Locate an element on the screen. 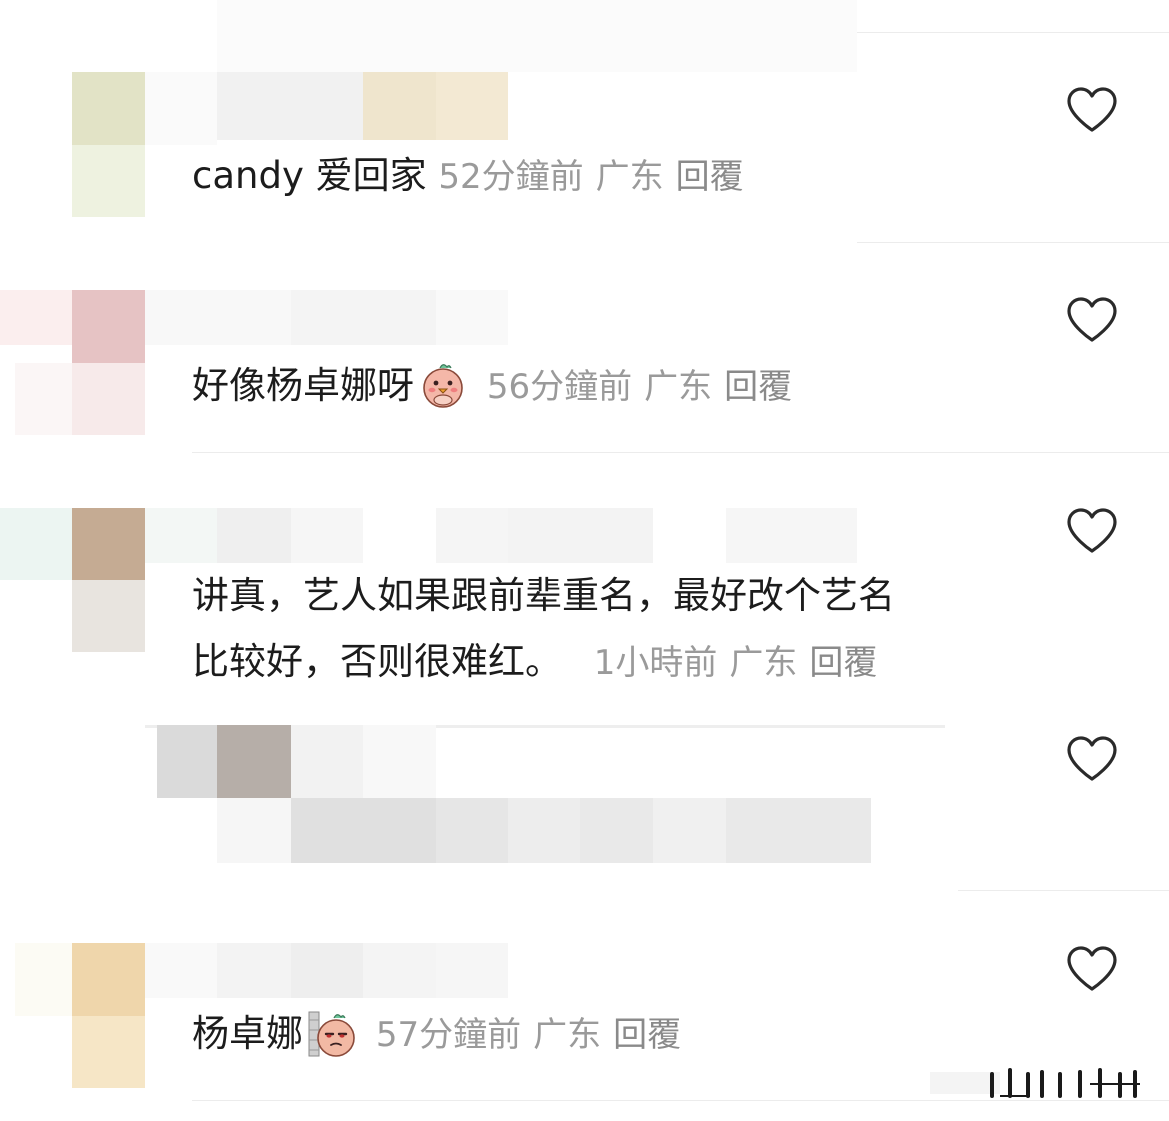 This screenshot has width=1169, height=1121. comment-item: candy 爱回家 52分鐘前 广东 回覆 is located at coordinates (474, 176).